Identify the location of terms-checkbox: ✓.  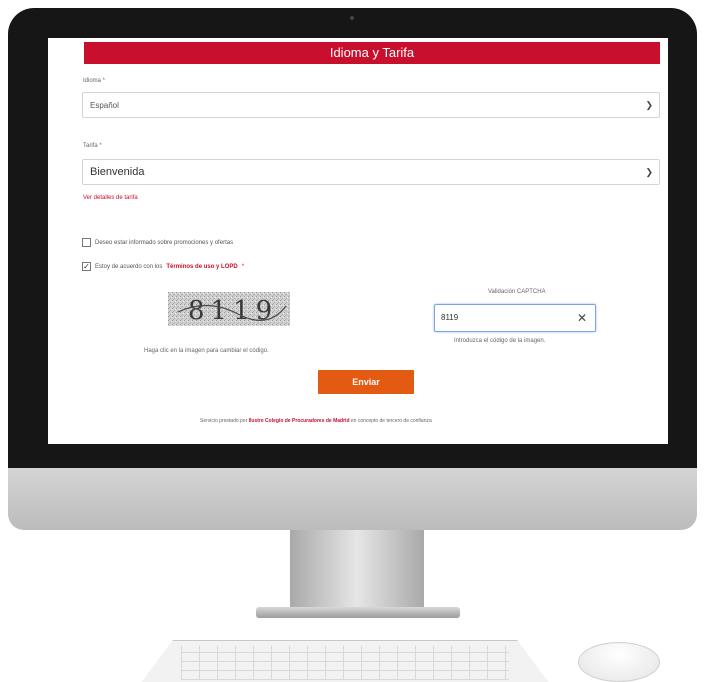
(86, 266).